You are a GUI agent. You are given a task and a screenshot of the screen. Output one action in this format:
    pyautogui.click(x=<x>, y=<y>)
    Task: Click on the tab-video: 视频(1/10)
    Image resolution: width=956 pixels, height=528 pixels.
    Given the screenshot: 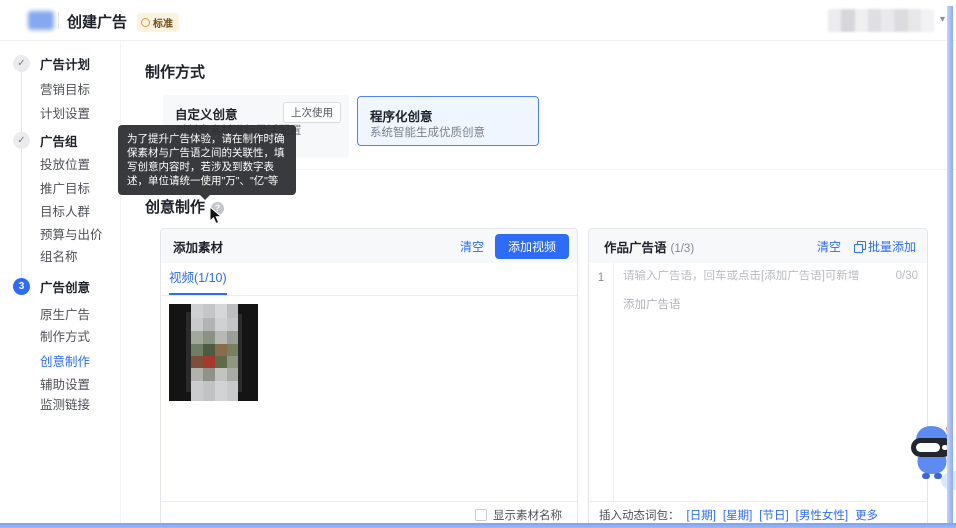 What is the action you would take?
    pyautogui.click(x=198, y=281)
    